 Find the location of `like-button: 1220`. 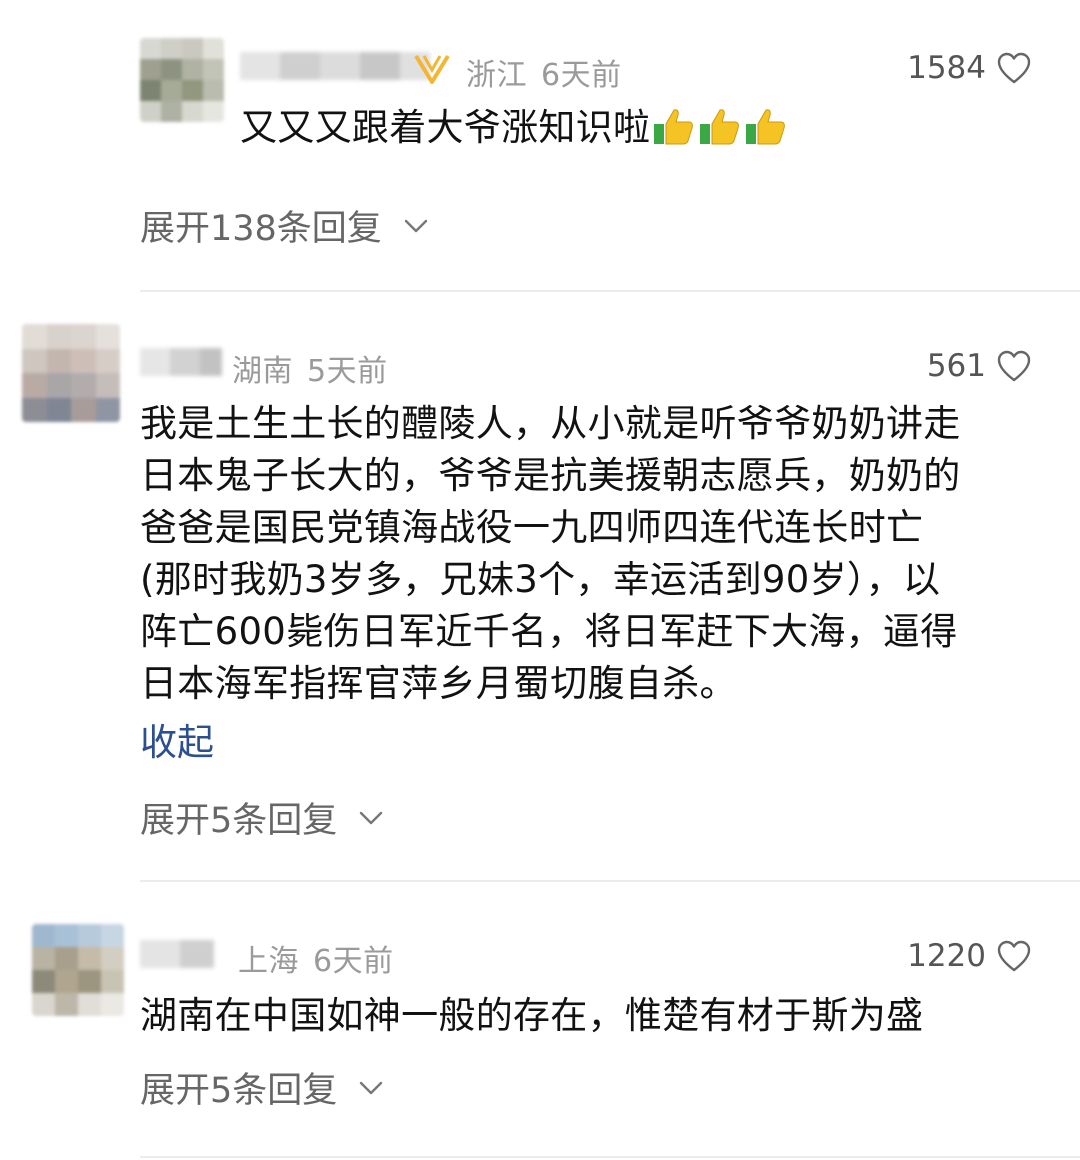

like-button: 1220 is located at coordinates (969, 956).